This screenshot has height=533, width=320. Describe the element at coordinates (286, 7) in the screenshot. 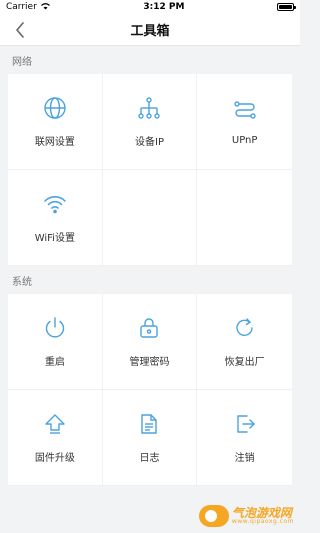

I see `battery-icon` at that location.